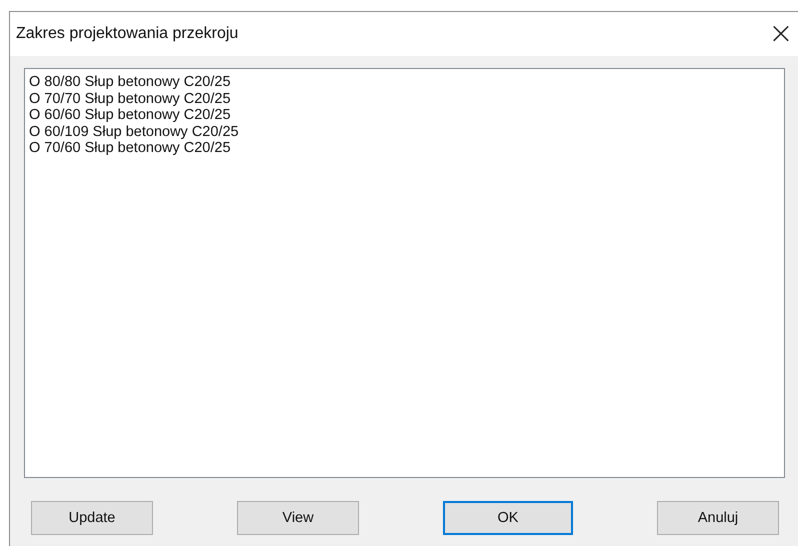 The height and width of the screenshot is (546, 798). What do you see at coordinates (130, 98) in the screenshot?
I see `list-item: O 70/70 Słup betonowy C20/25` at bounding box center [130, 98].